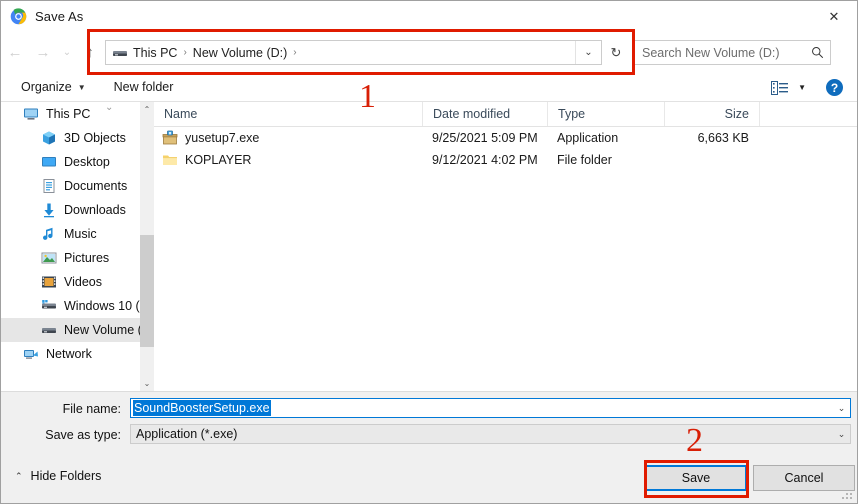 This screenshot has height=504, width=858. Describe the element at coordinates (49, 162) in the screenshot. I see `desktop-icon` at that location.